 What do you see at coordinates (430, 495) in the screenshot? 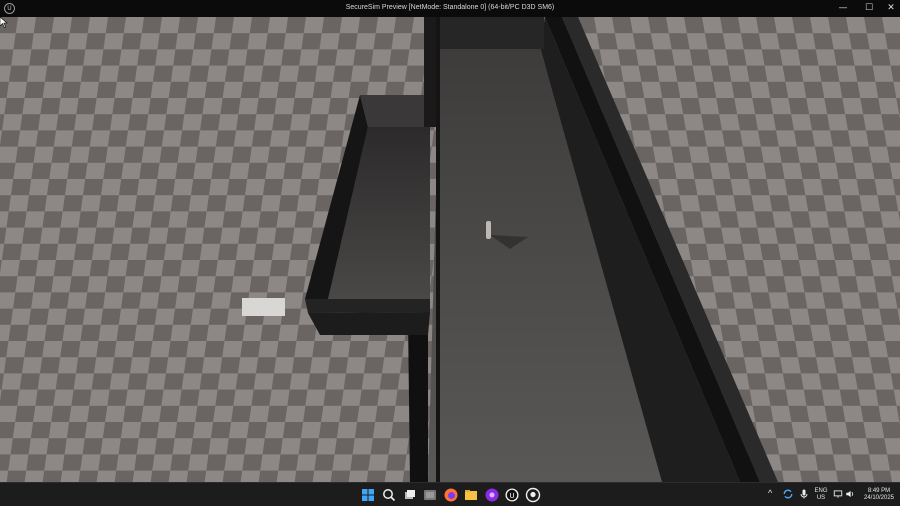
I see `app-window-icon` at bounding box center [430, 495].